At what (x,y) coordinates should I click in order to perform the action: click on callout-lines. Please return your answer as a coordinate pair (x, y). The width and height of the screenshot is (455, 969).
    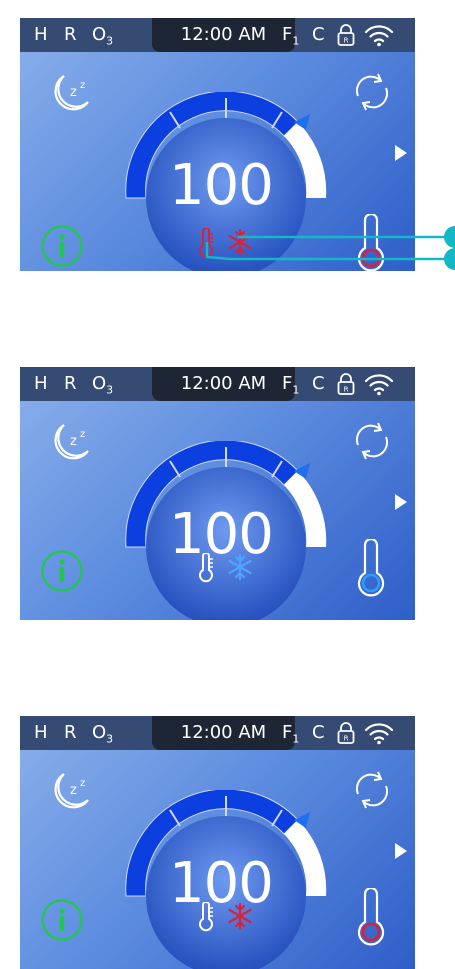
    Looking at the image, I should click on (330, 248).